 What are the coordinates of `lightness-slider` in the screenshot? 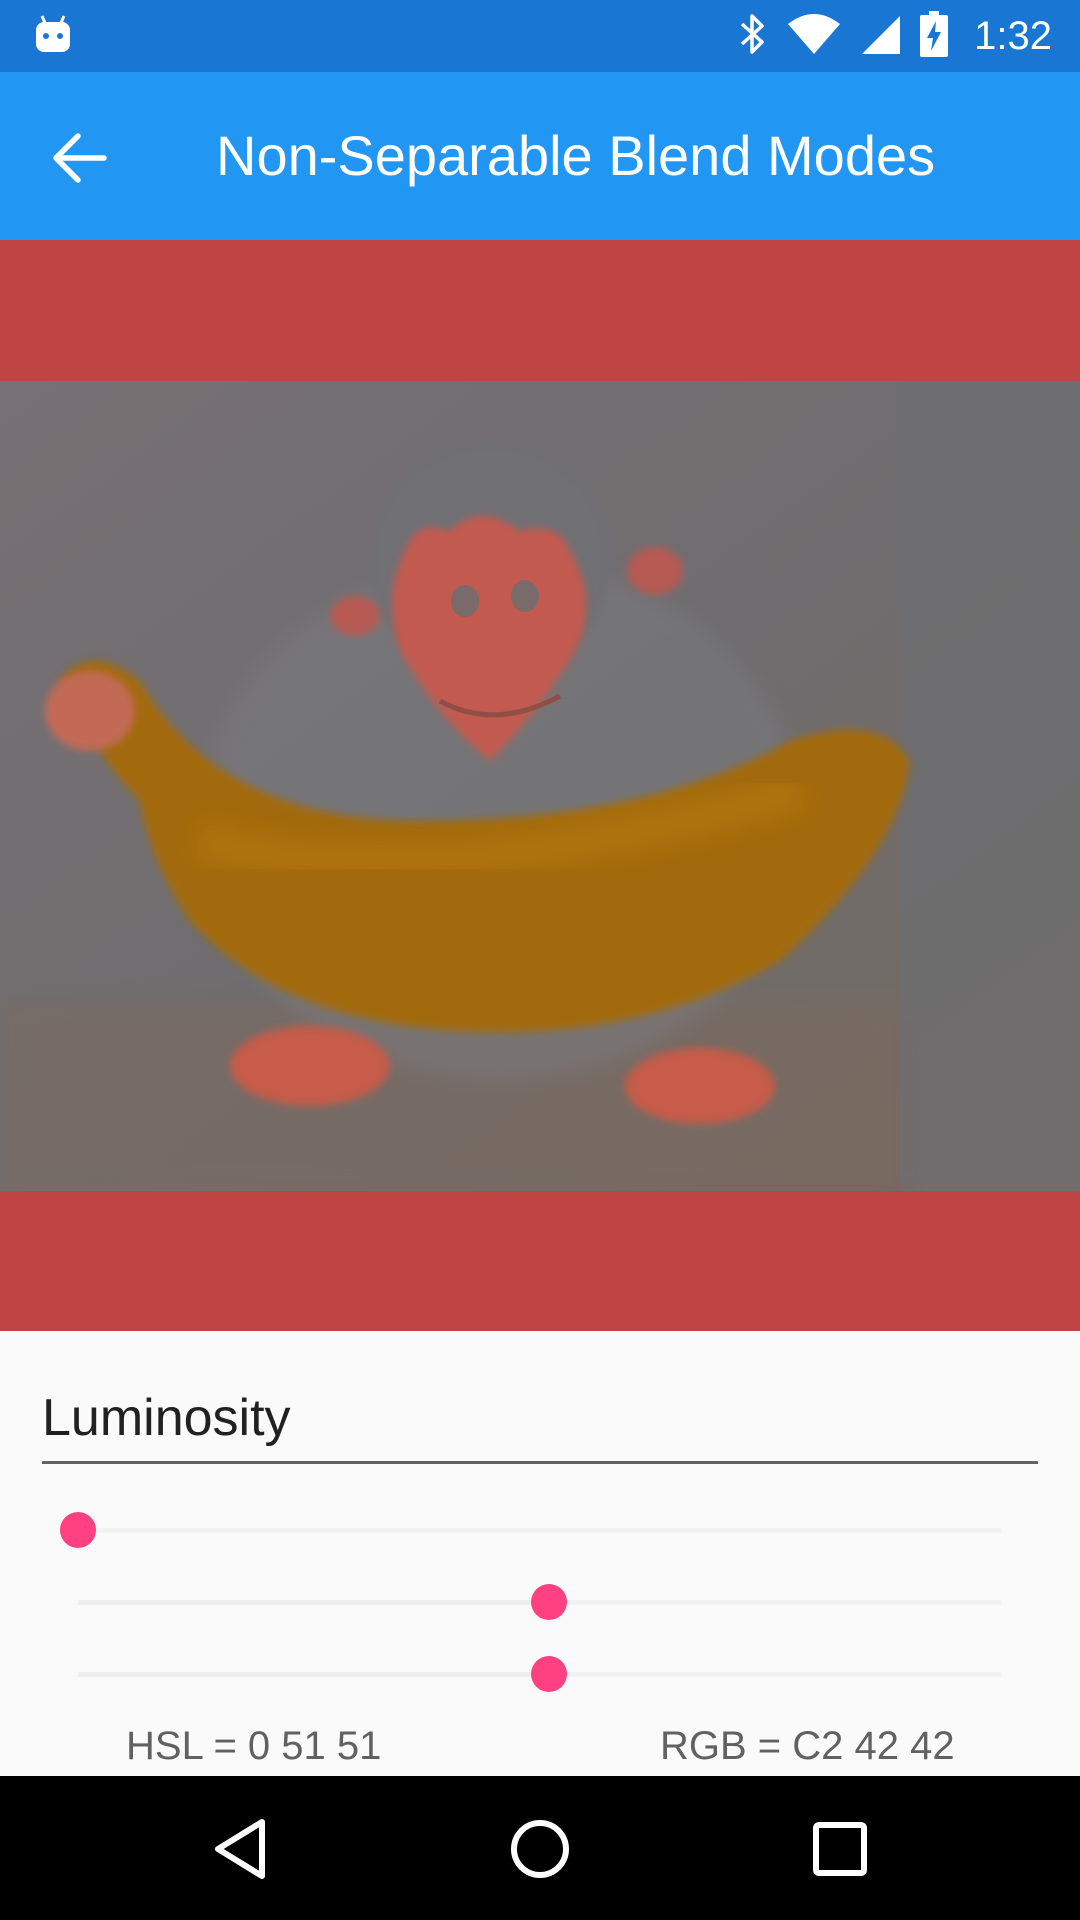 It's located at (540, 1674).